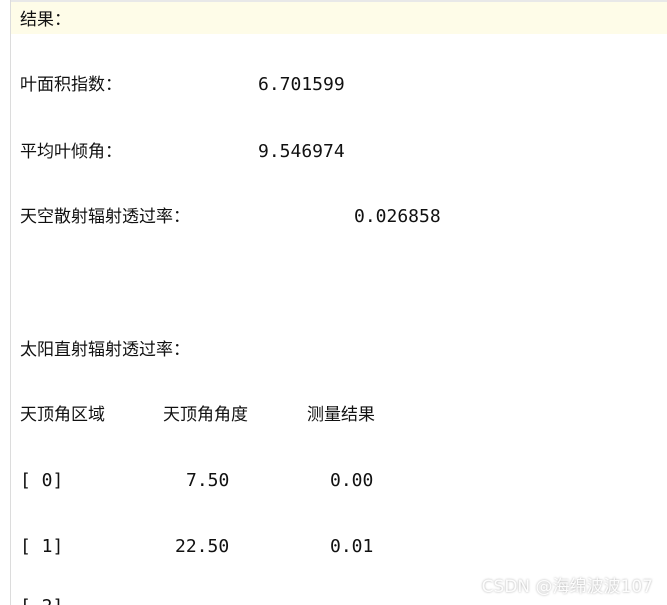 This screenshot has width=667, height=605. Describe the element at coordinates (208, 480) in the screenshot. I see `table-row-0-angle: 7.50` at that location.